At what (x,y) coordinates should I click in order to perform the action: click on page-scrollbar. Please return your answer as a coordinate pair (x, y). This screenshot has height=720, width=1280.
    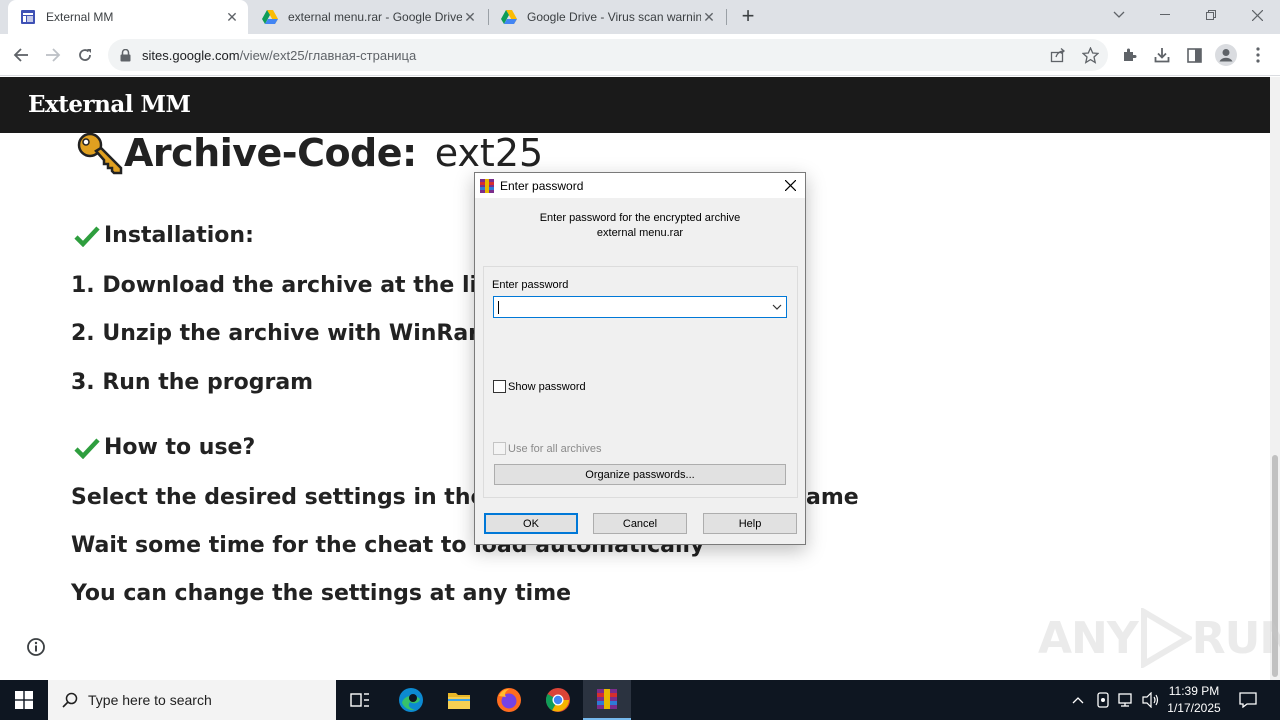
    Looking at the image, I should click on (1275, 378).